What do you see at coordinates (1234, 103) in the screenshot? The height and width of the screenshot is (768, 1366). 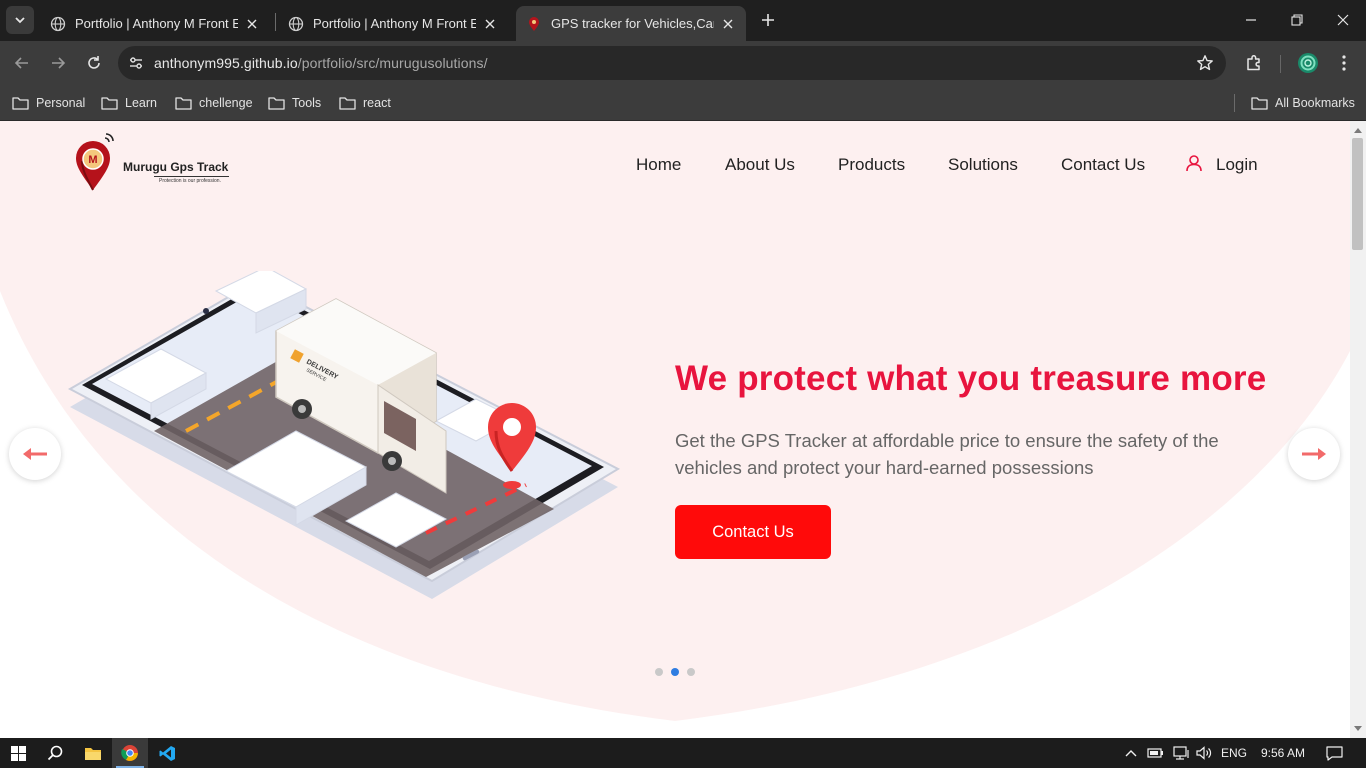 I see `bookmarks-divider` at bounding box center [1234, 103].